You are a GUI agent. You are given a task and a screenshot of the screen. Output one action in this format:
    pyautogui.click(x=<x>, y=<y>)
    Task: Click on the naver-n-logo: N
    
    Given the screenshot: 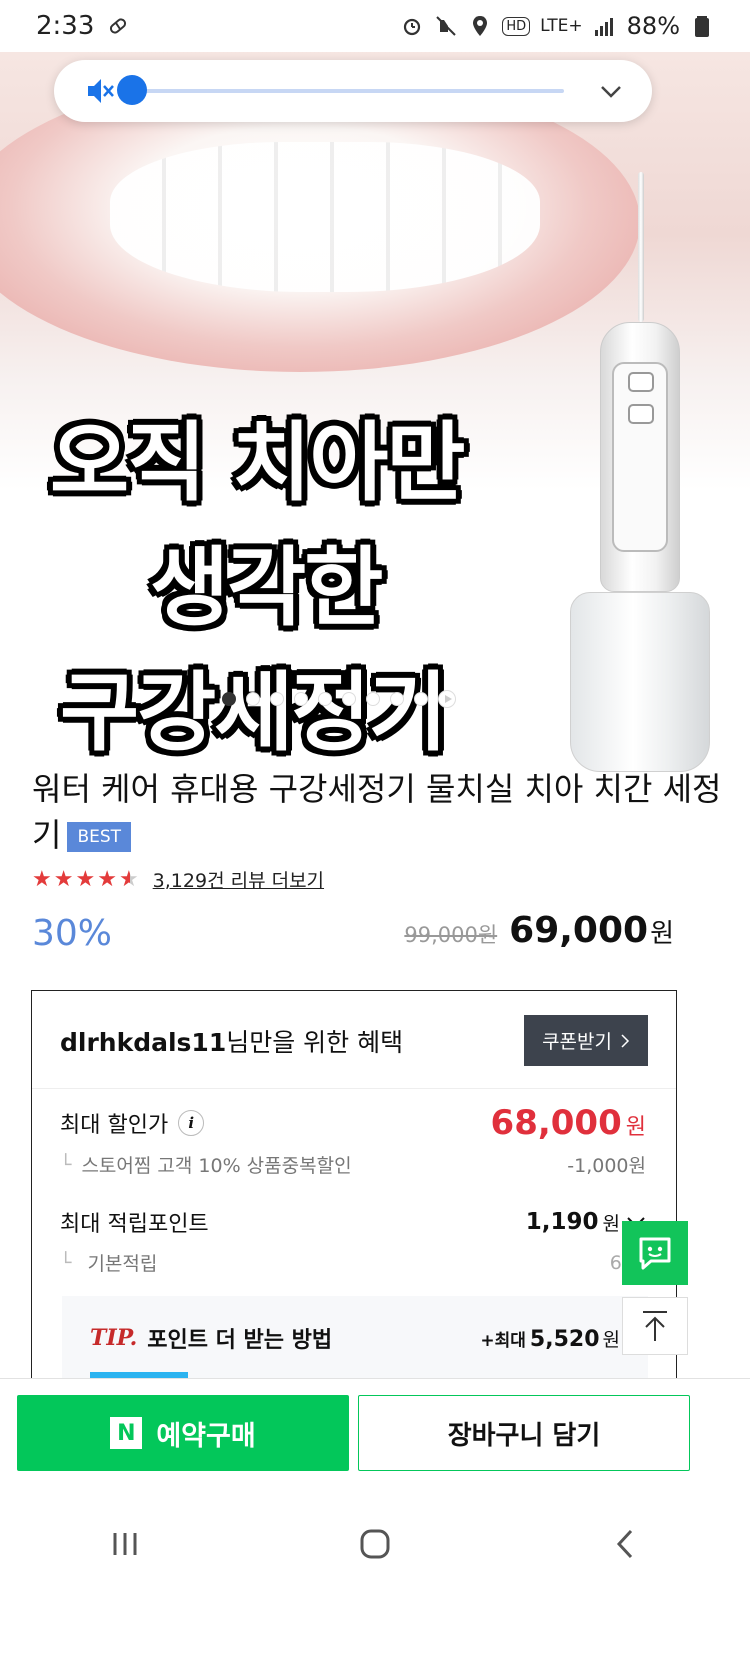 What is the action you would take?
    pyautogui.click(x=126, y=1433)
    